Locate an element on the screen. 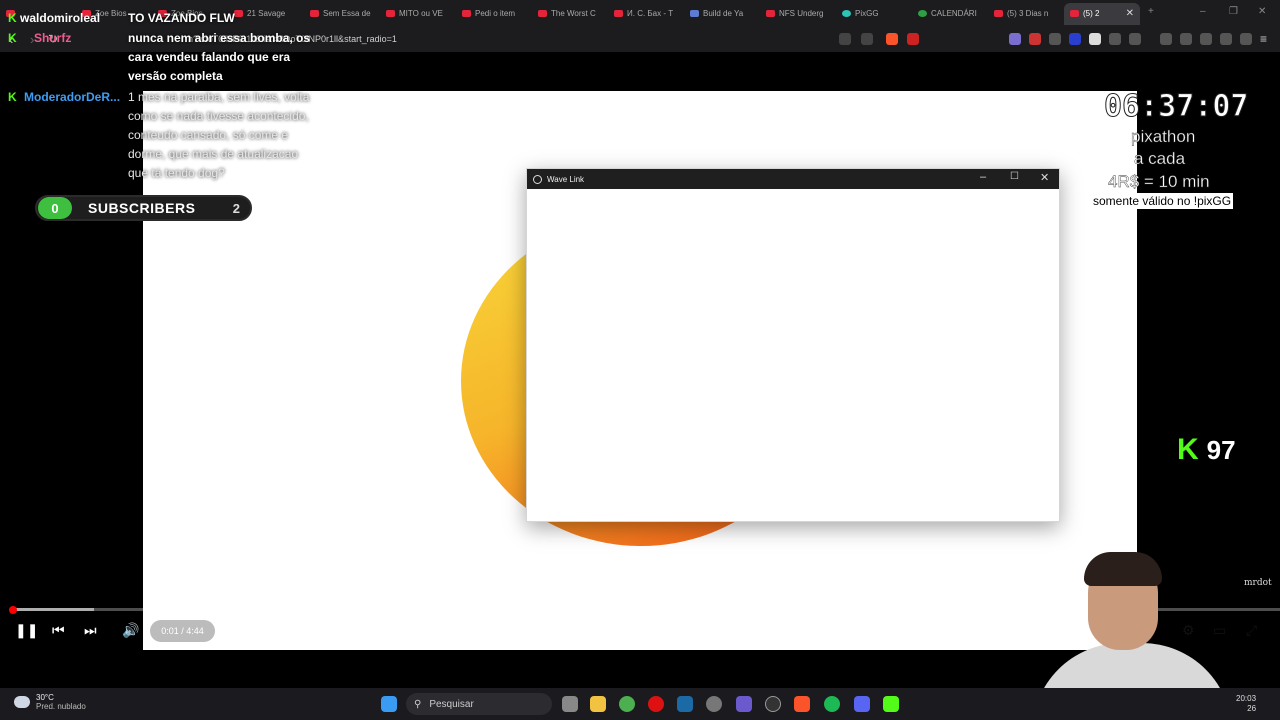 The height and width of the screenshot is (720, 1280). browser-tab: (5) 3 Dias n is located at coordinates (1026, 14).